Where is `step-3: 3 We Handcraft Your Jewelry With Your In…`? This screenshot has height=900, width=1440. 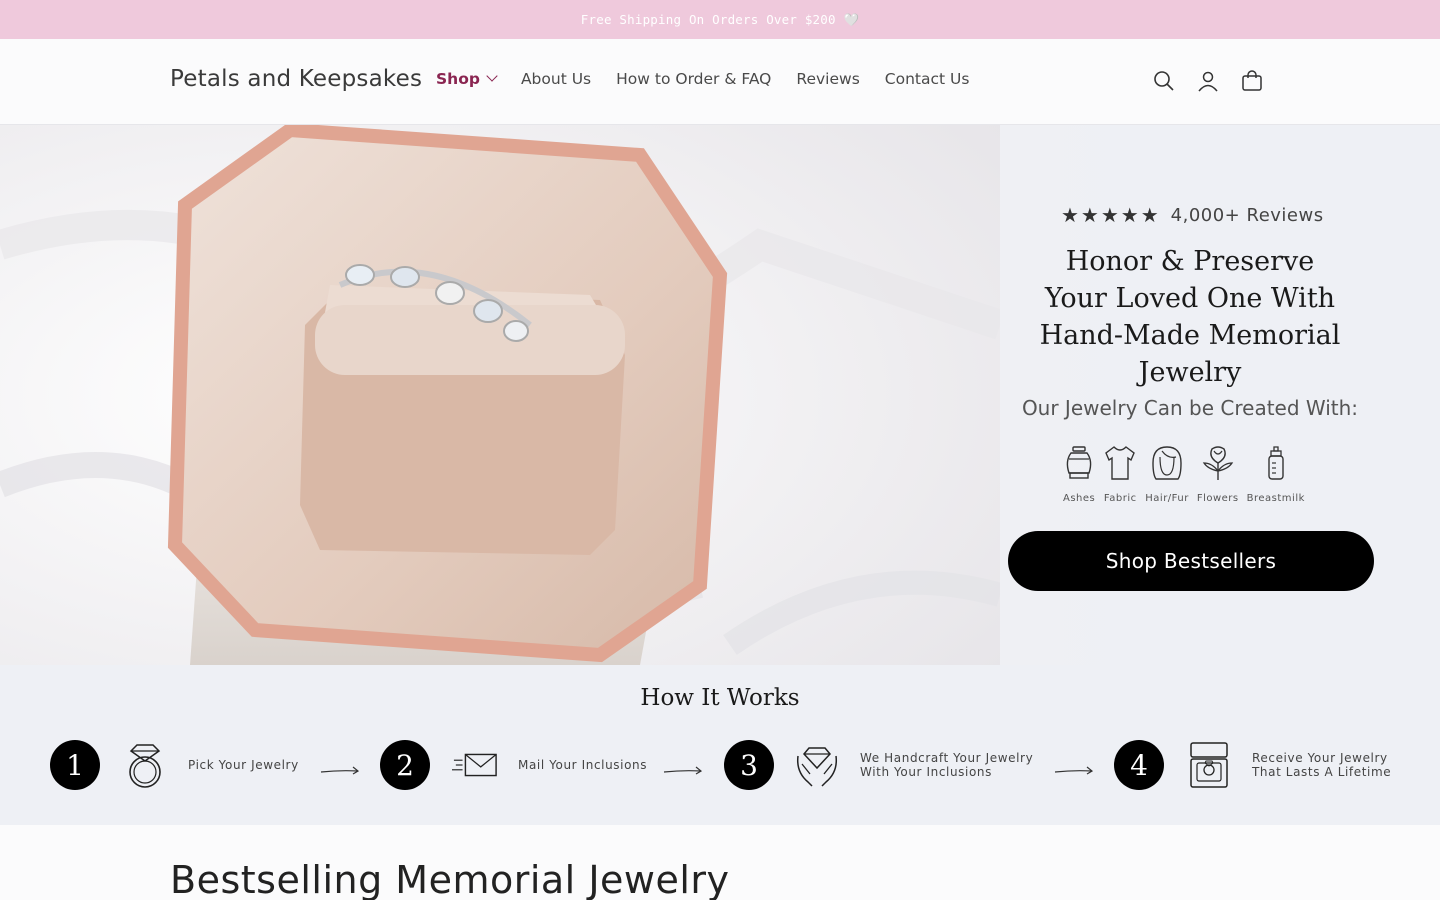 step-3: 3 We Handcraft Your Jewelry With Your In… is located at coordinates (878, 765).